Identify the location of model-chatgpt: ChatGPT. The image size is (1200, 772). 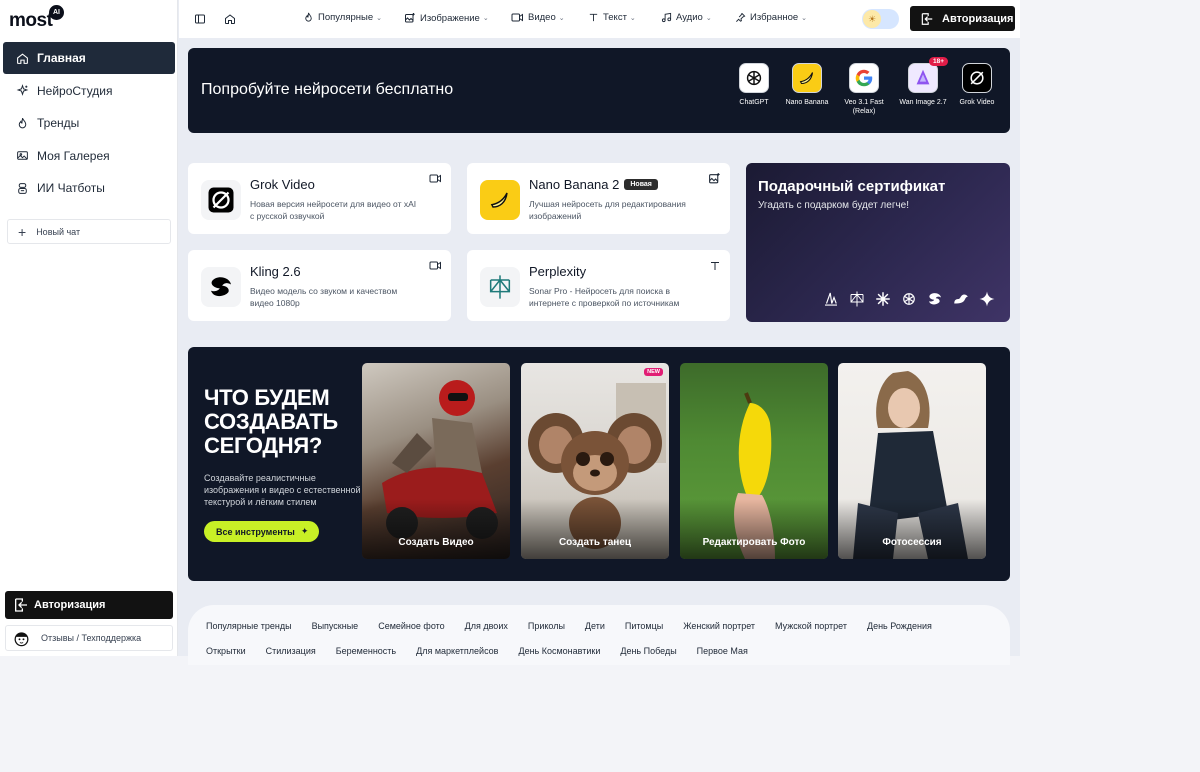
(754, 85).